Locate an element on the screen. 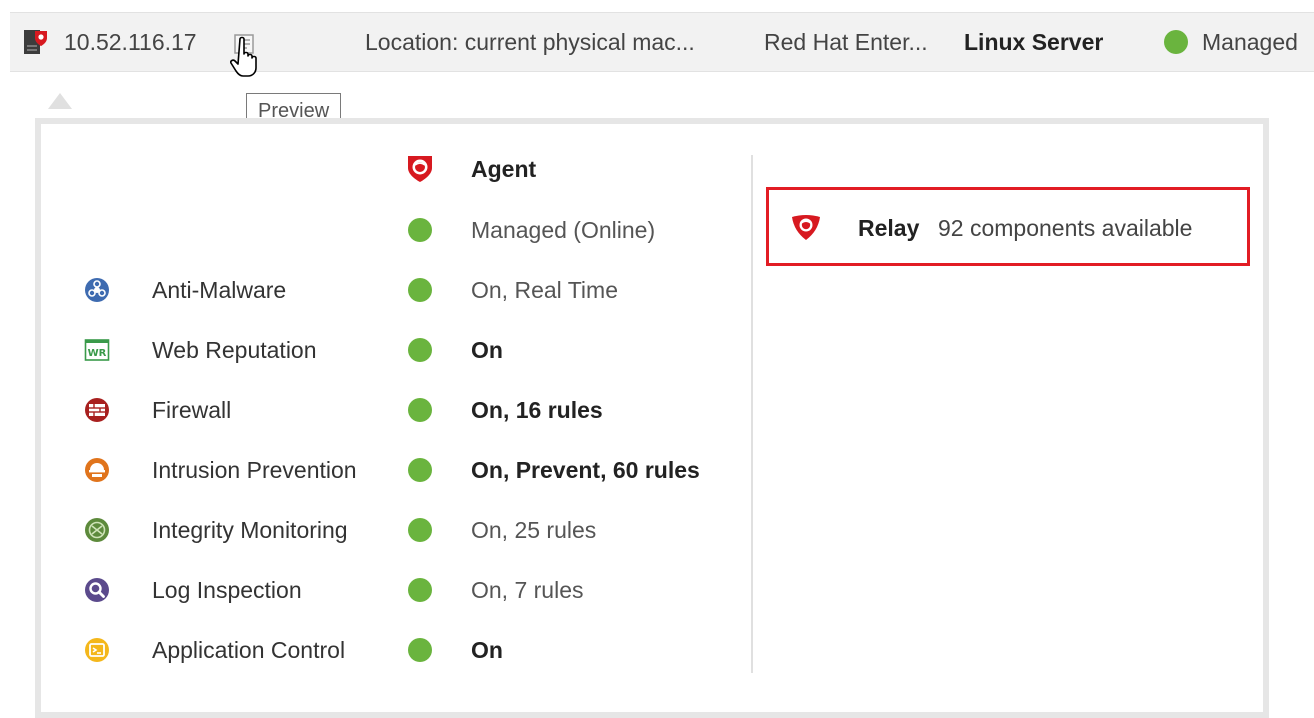  intrusion-prevention-icon is located at coordinates (97, 470).